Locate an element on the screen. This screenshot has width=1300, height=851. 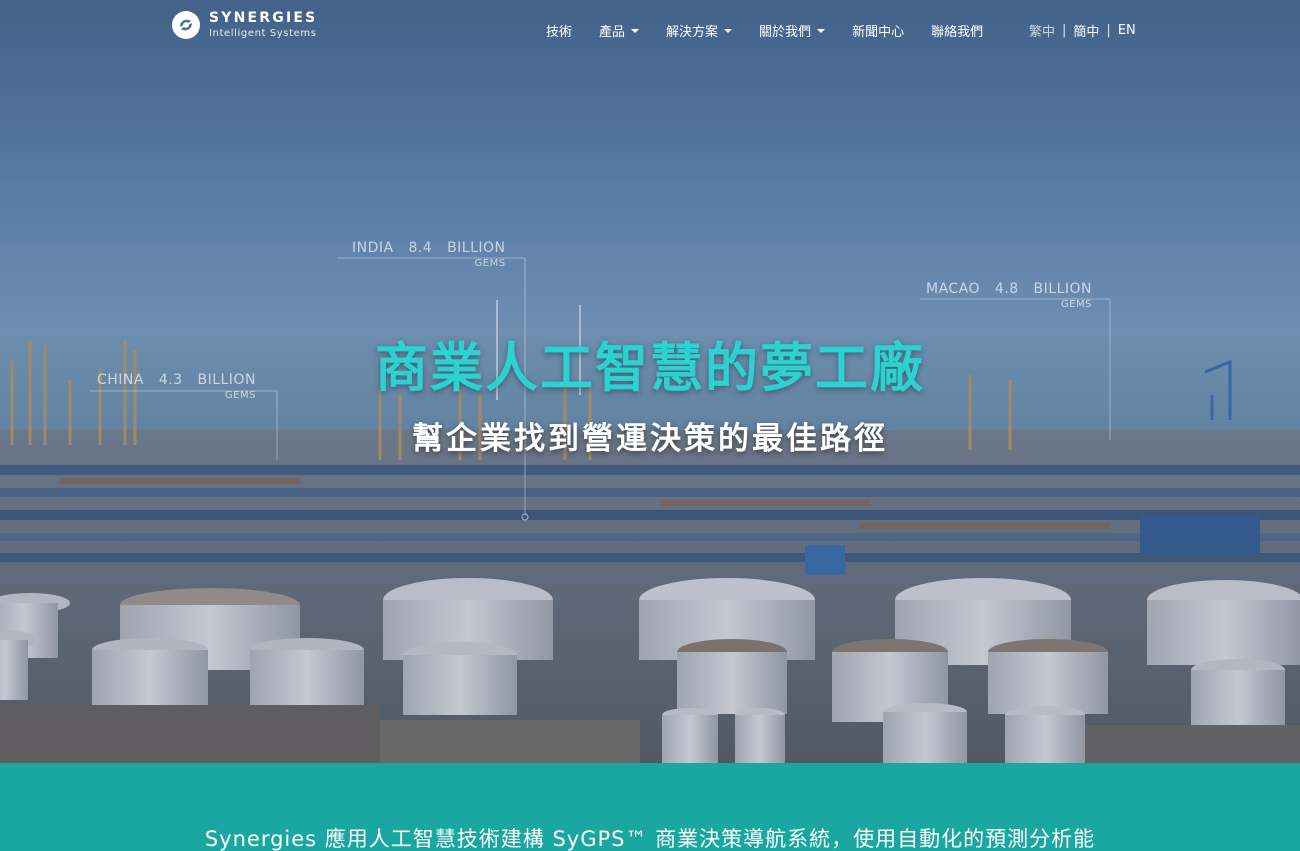
hero-title: 商業人工智慧的夢工廠 is located at coordinates (650, 368).